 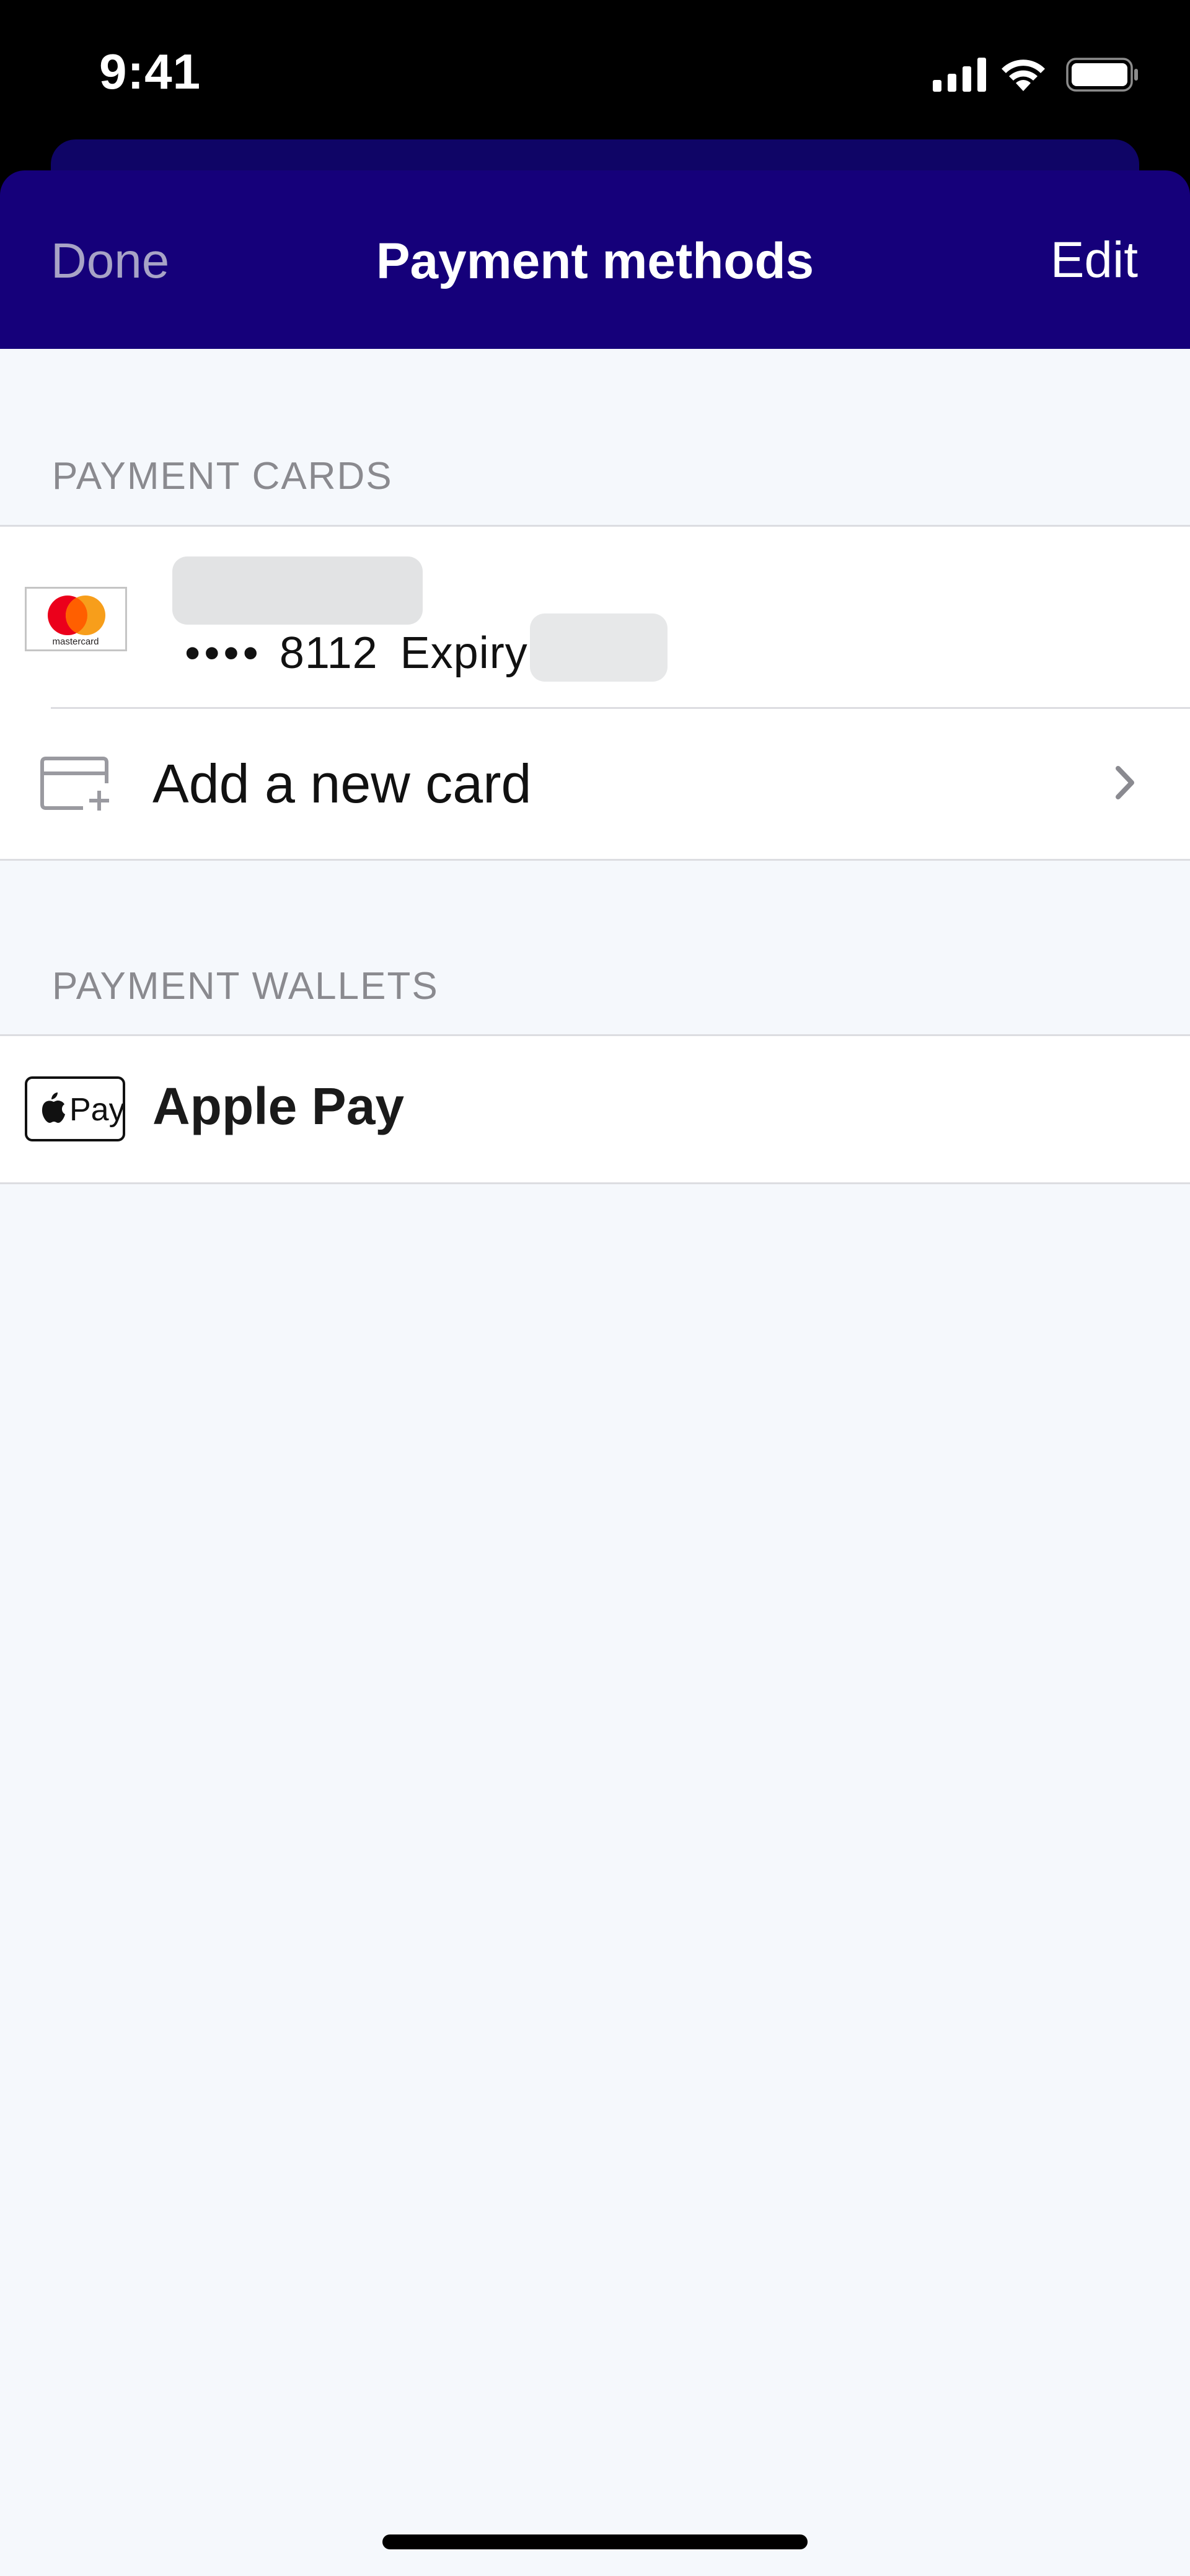 I want to click on add-new-card-row: Add a new card, so click(x=595, y=785).